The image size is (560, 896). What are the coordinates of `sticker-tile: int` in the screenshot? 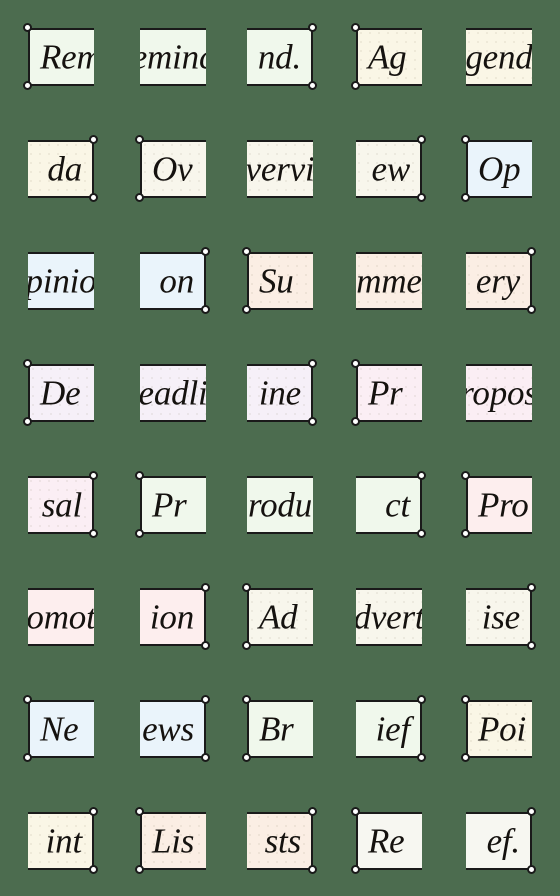 It's located at (61, 841).